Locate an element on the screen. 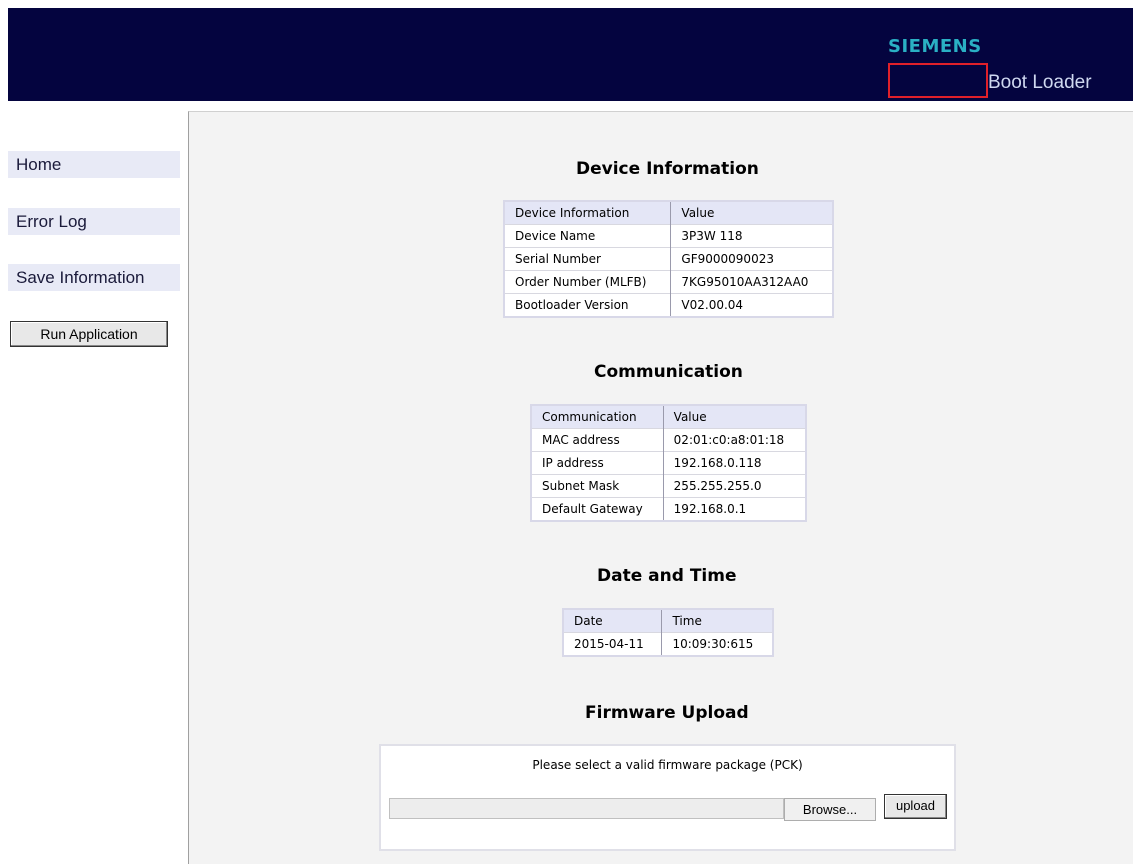 The width and height of the screenshot is (1133, 864). row-label: Device Name is located at coordinates (587, 236).